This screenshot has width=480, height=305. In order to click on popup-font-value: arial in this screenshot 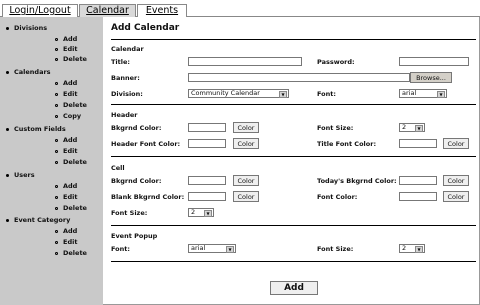, I will do `click(198, 248)`.